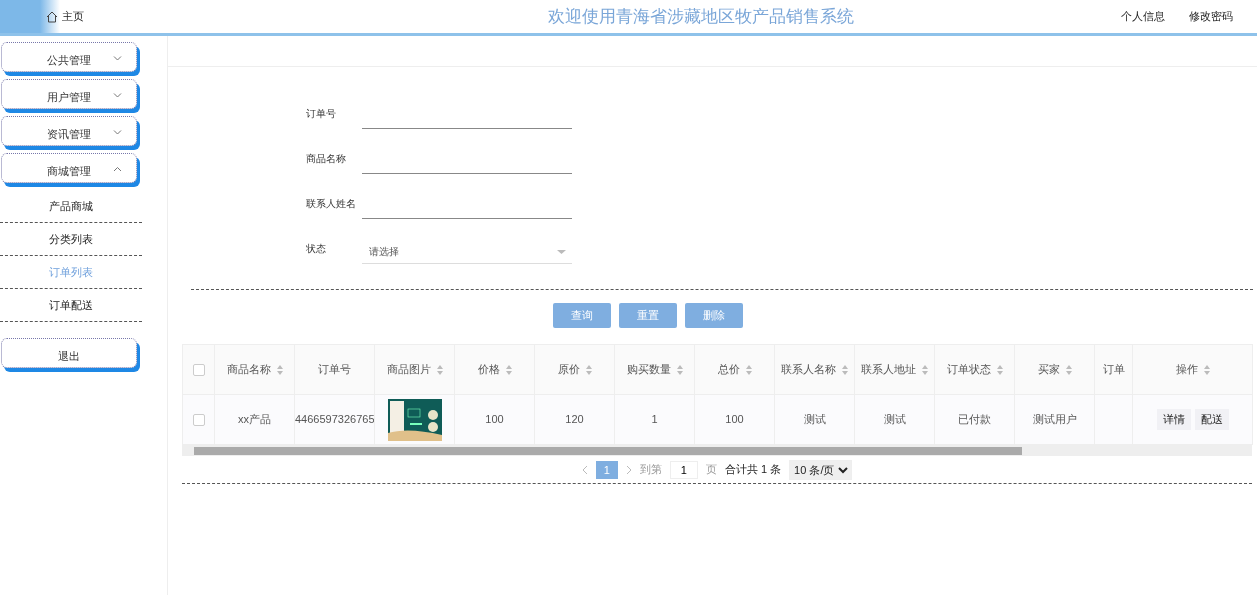 The width and height of the screenshot is (1257, 595). Describe the element at coordinates (71, 239) in the screenshot. I see `sidebar-item: 分类列表` at that location.